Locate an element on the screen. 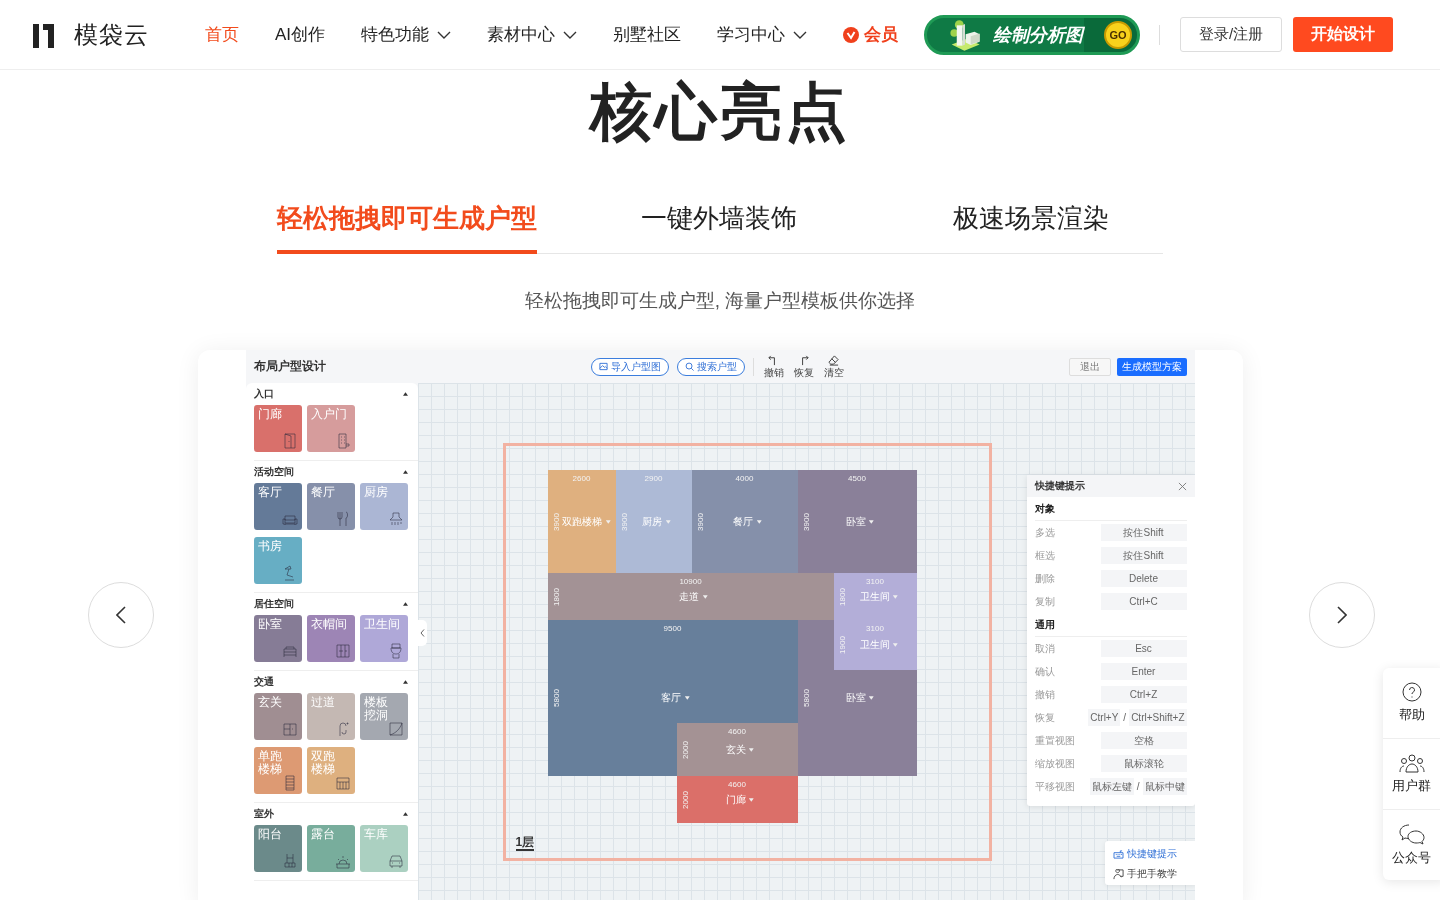 The image size is (1440, 900). chevron-left-icon is located at coordinates (121, 615).